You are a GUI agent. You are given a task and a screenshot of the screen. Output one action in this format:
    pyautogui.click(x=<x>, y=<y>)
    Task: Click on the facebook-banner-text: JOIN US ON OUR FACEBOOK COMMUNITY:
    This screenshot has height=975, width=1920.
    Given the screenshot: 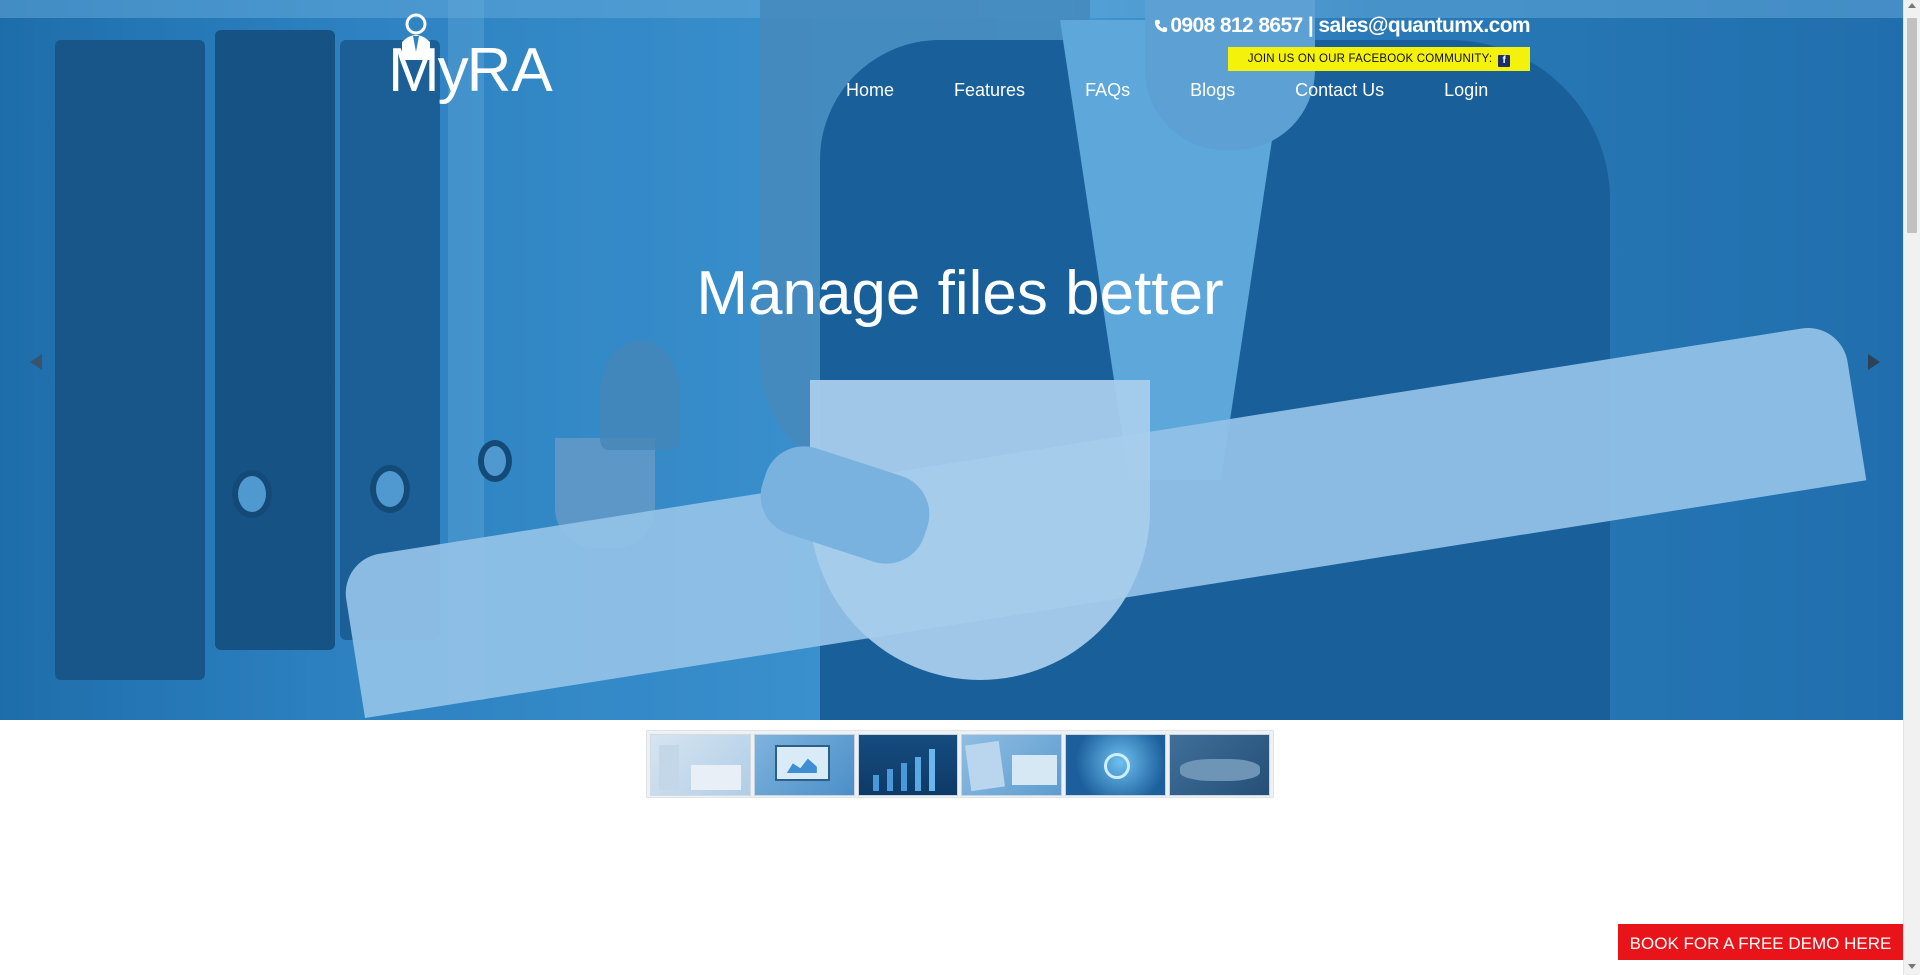 What is the action you would take?
    pyautogui.click(x=1370, y=59)
    